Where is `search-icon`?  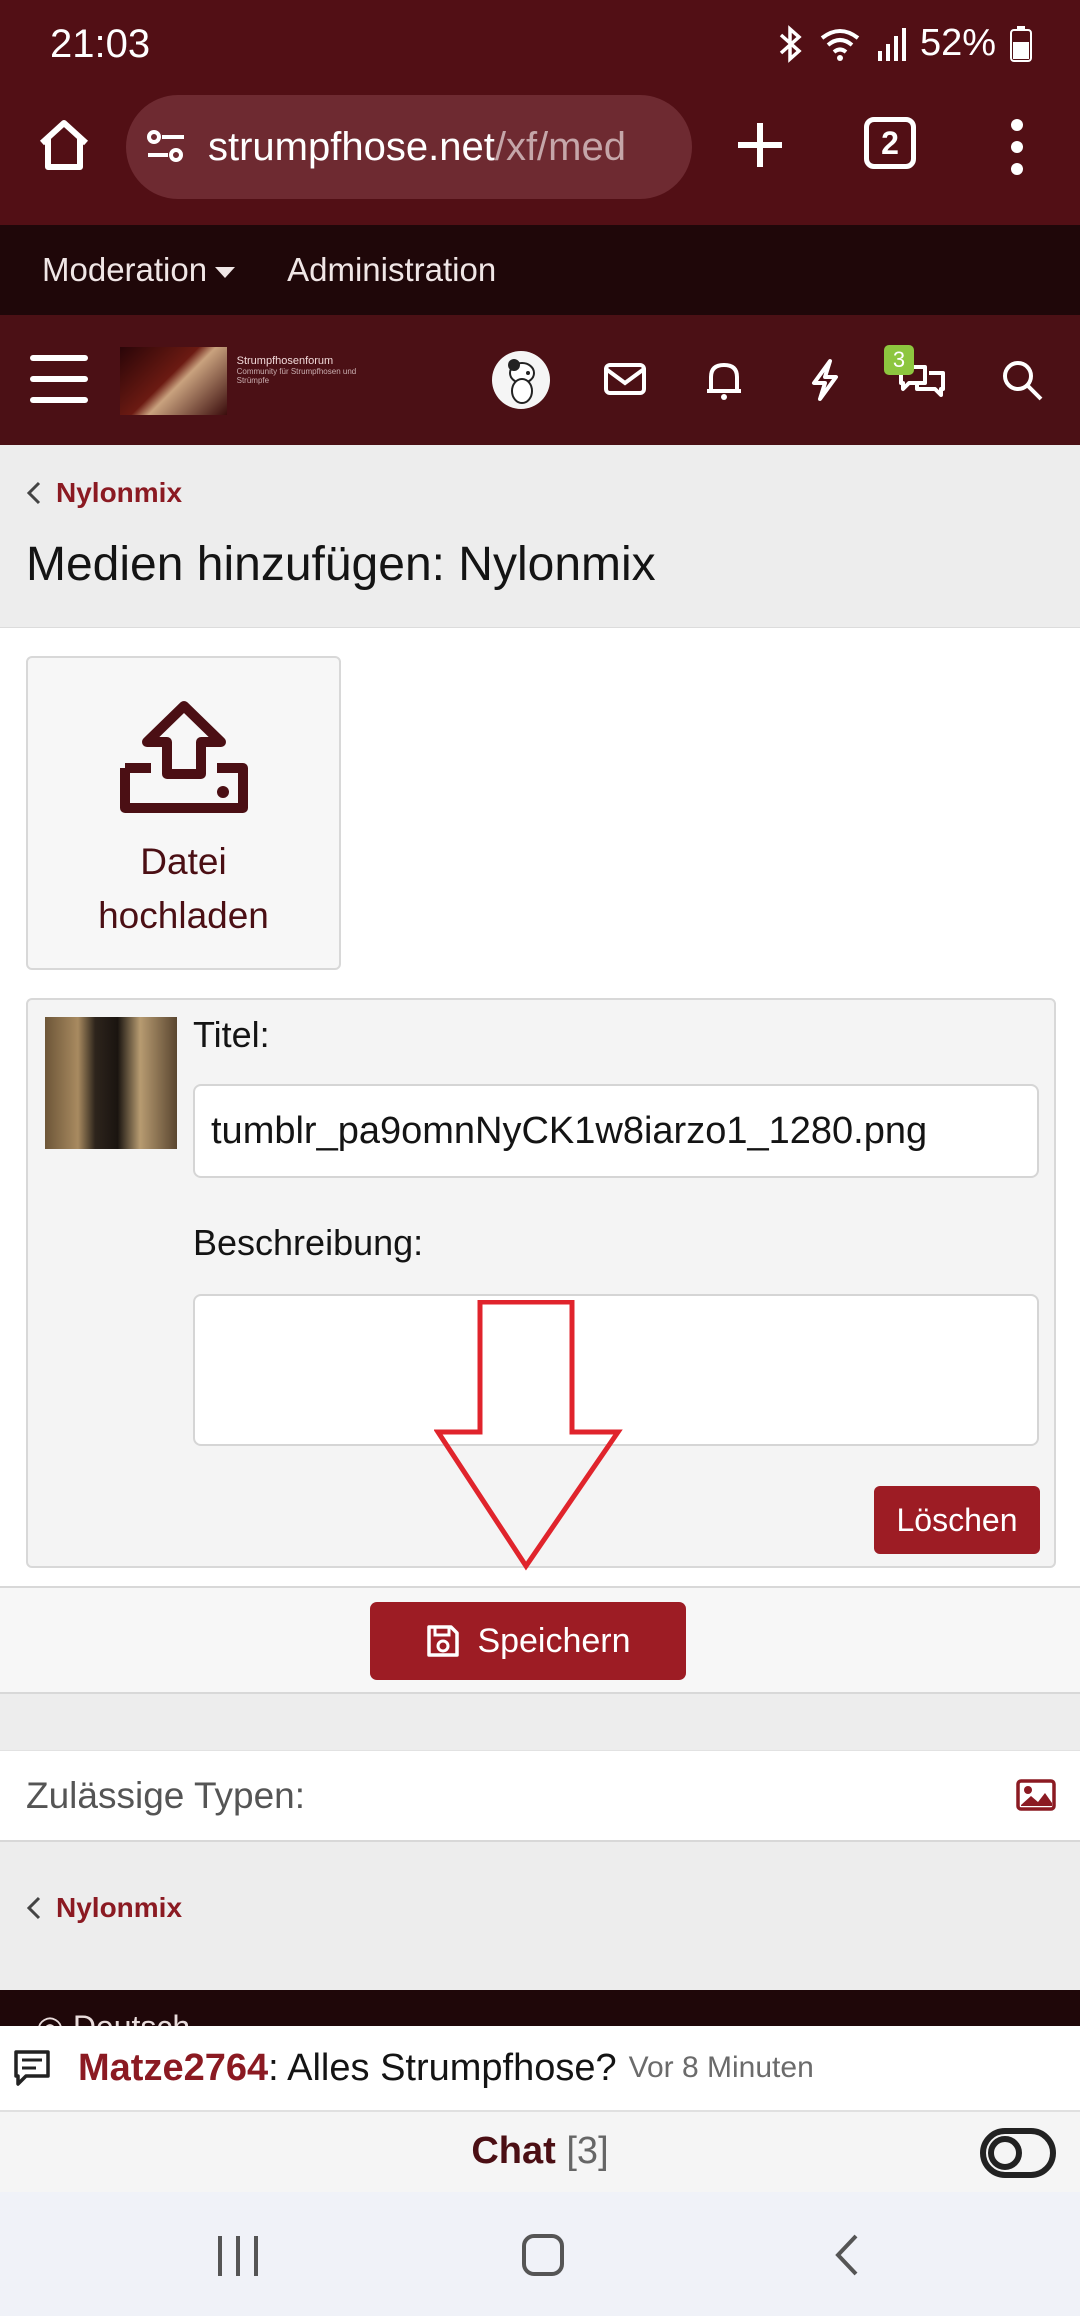 search-icon is located at coordinates (1022, 380).